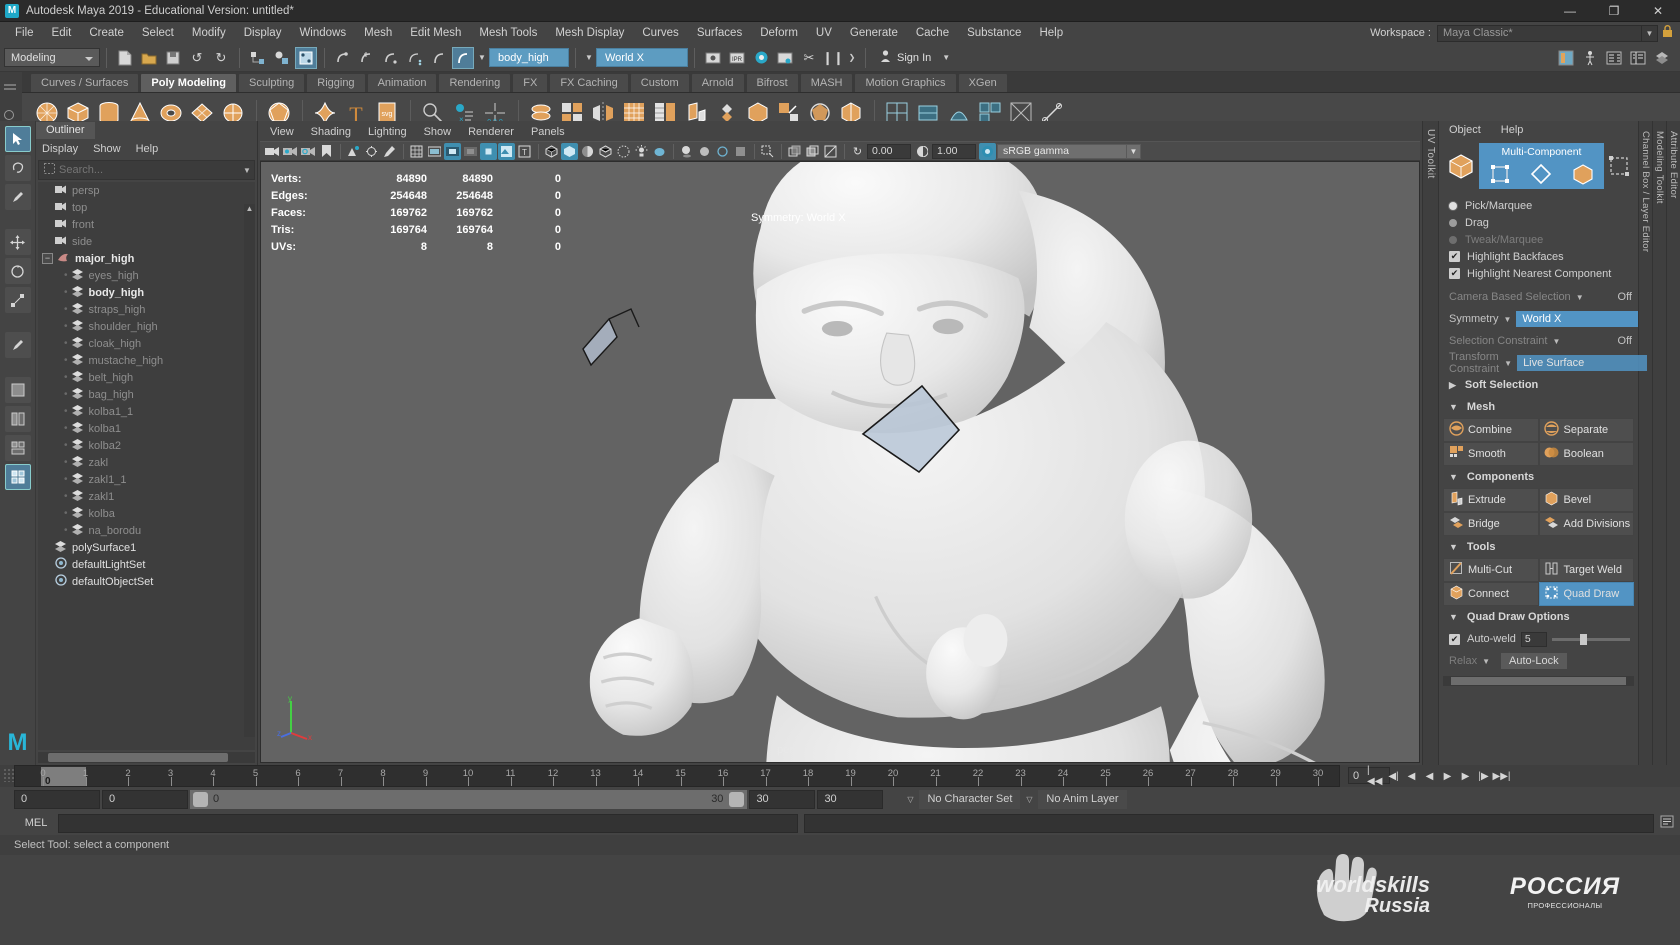 The width and height of the screenshot is (1680, 945). Describe the element at coordinates (1538, 256) in the screenshot. I see `highlight-backfaces-checkbox: ✔ Highlight Backfaces` at that location.